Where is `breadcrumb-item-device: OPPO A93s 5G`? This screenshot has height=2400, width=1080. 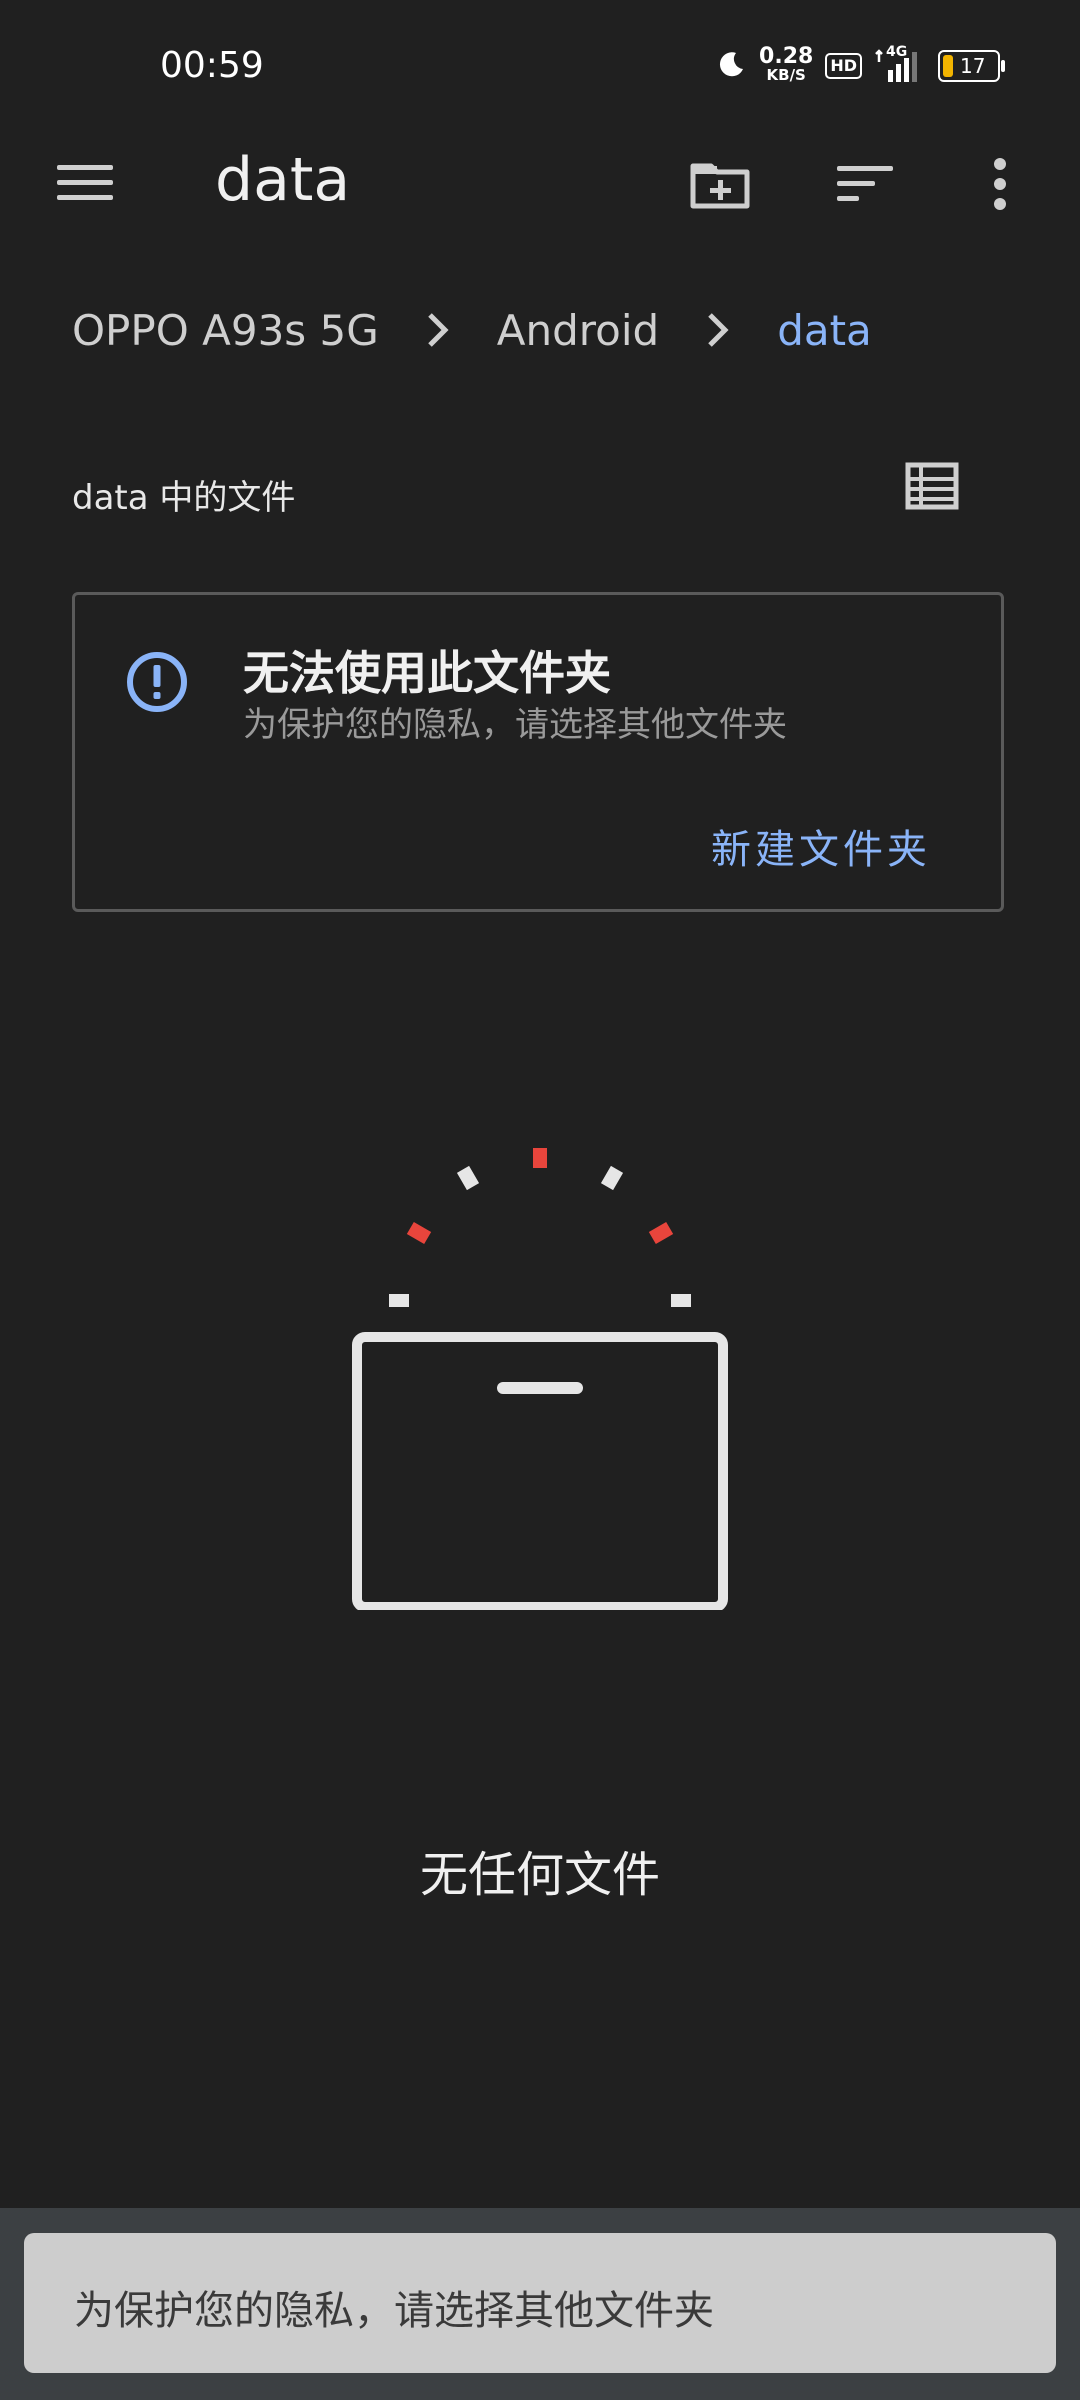 breadcrumb-item-device: OPPO A93s 5G is located at coordinates (225, 330).